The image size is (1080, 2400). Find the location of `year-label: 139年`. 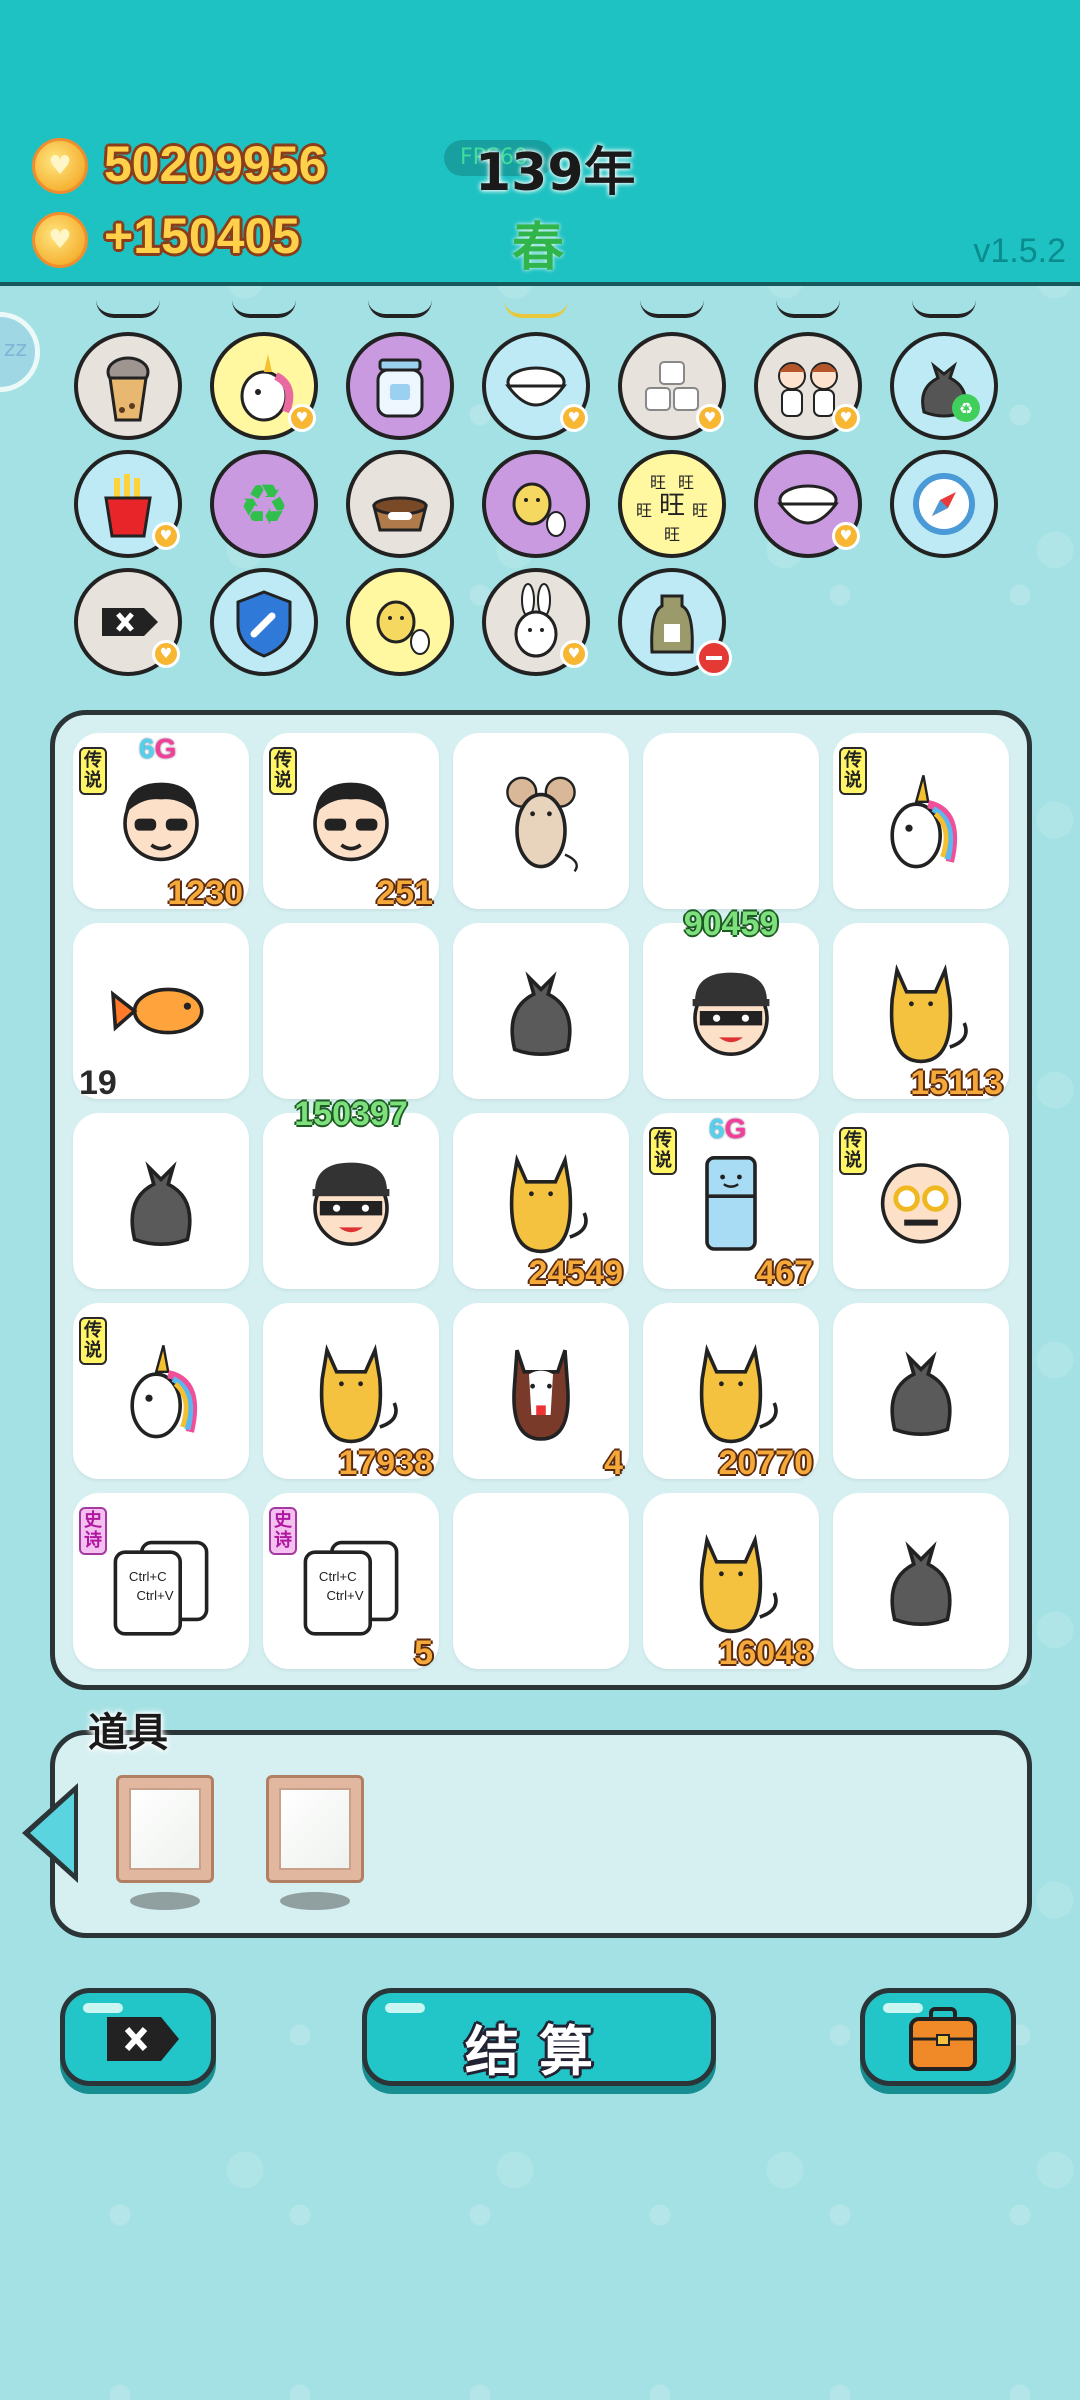

year-label: 139年 is located at coordinates (555, 173).